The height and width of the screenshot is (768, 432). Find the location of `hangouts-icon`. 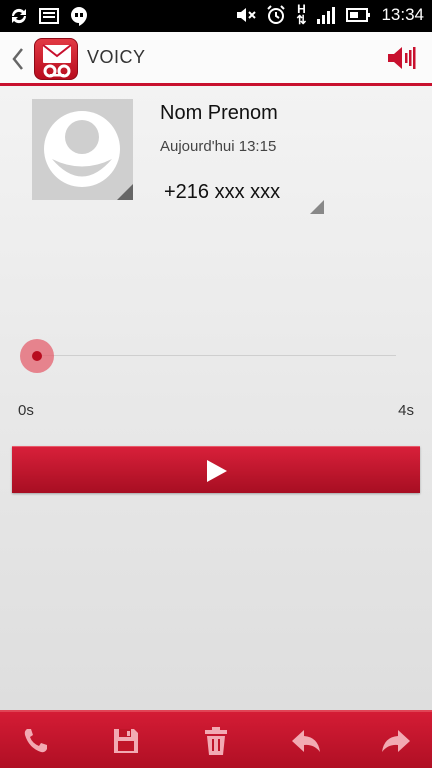

hangouts-icon is located at coordinates (79, 16).